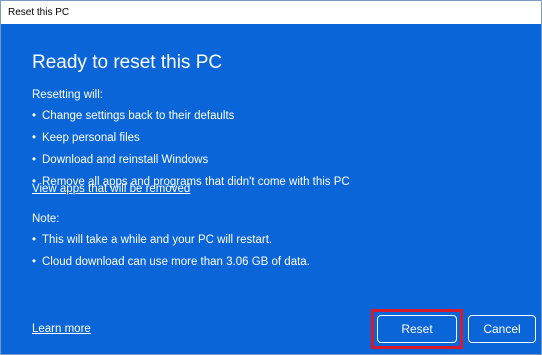 This screenshot has width=542, height=355. Describe the element at coordinates (502, 329) in the screenshot. I see `cancel-button: Cancel` at that location.